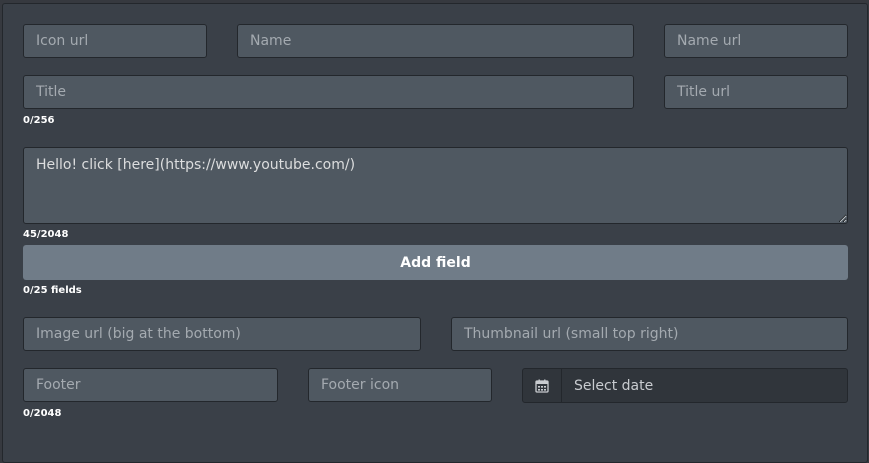 This screenshot has width=869, height=463. I want to click on footer-icon-input, so click(400, 385).